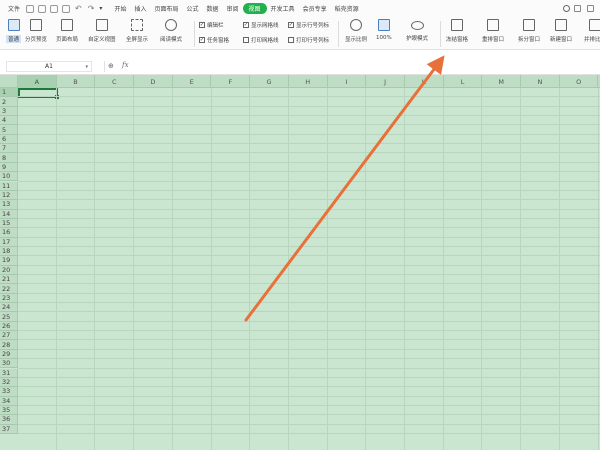 The width and height of the screenshot is (600, 450). Describe the element at coordinates (14, 31) in the screenshot. I see `normal-view-button: 普通` at that location.